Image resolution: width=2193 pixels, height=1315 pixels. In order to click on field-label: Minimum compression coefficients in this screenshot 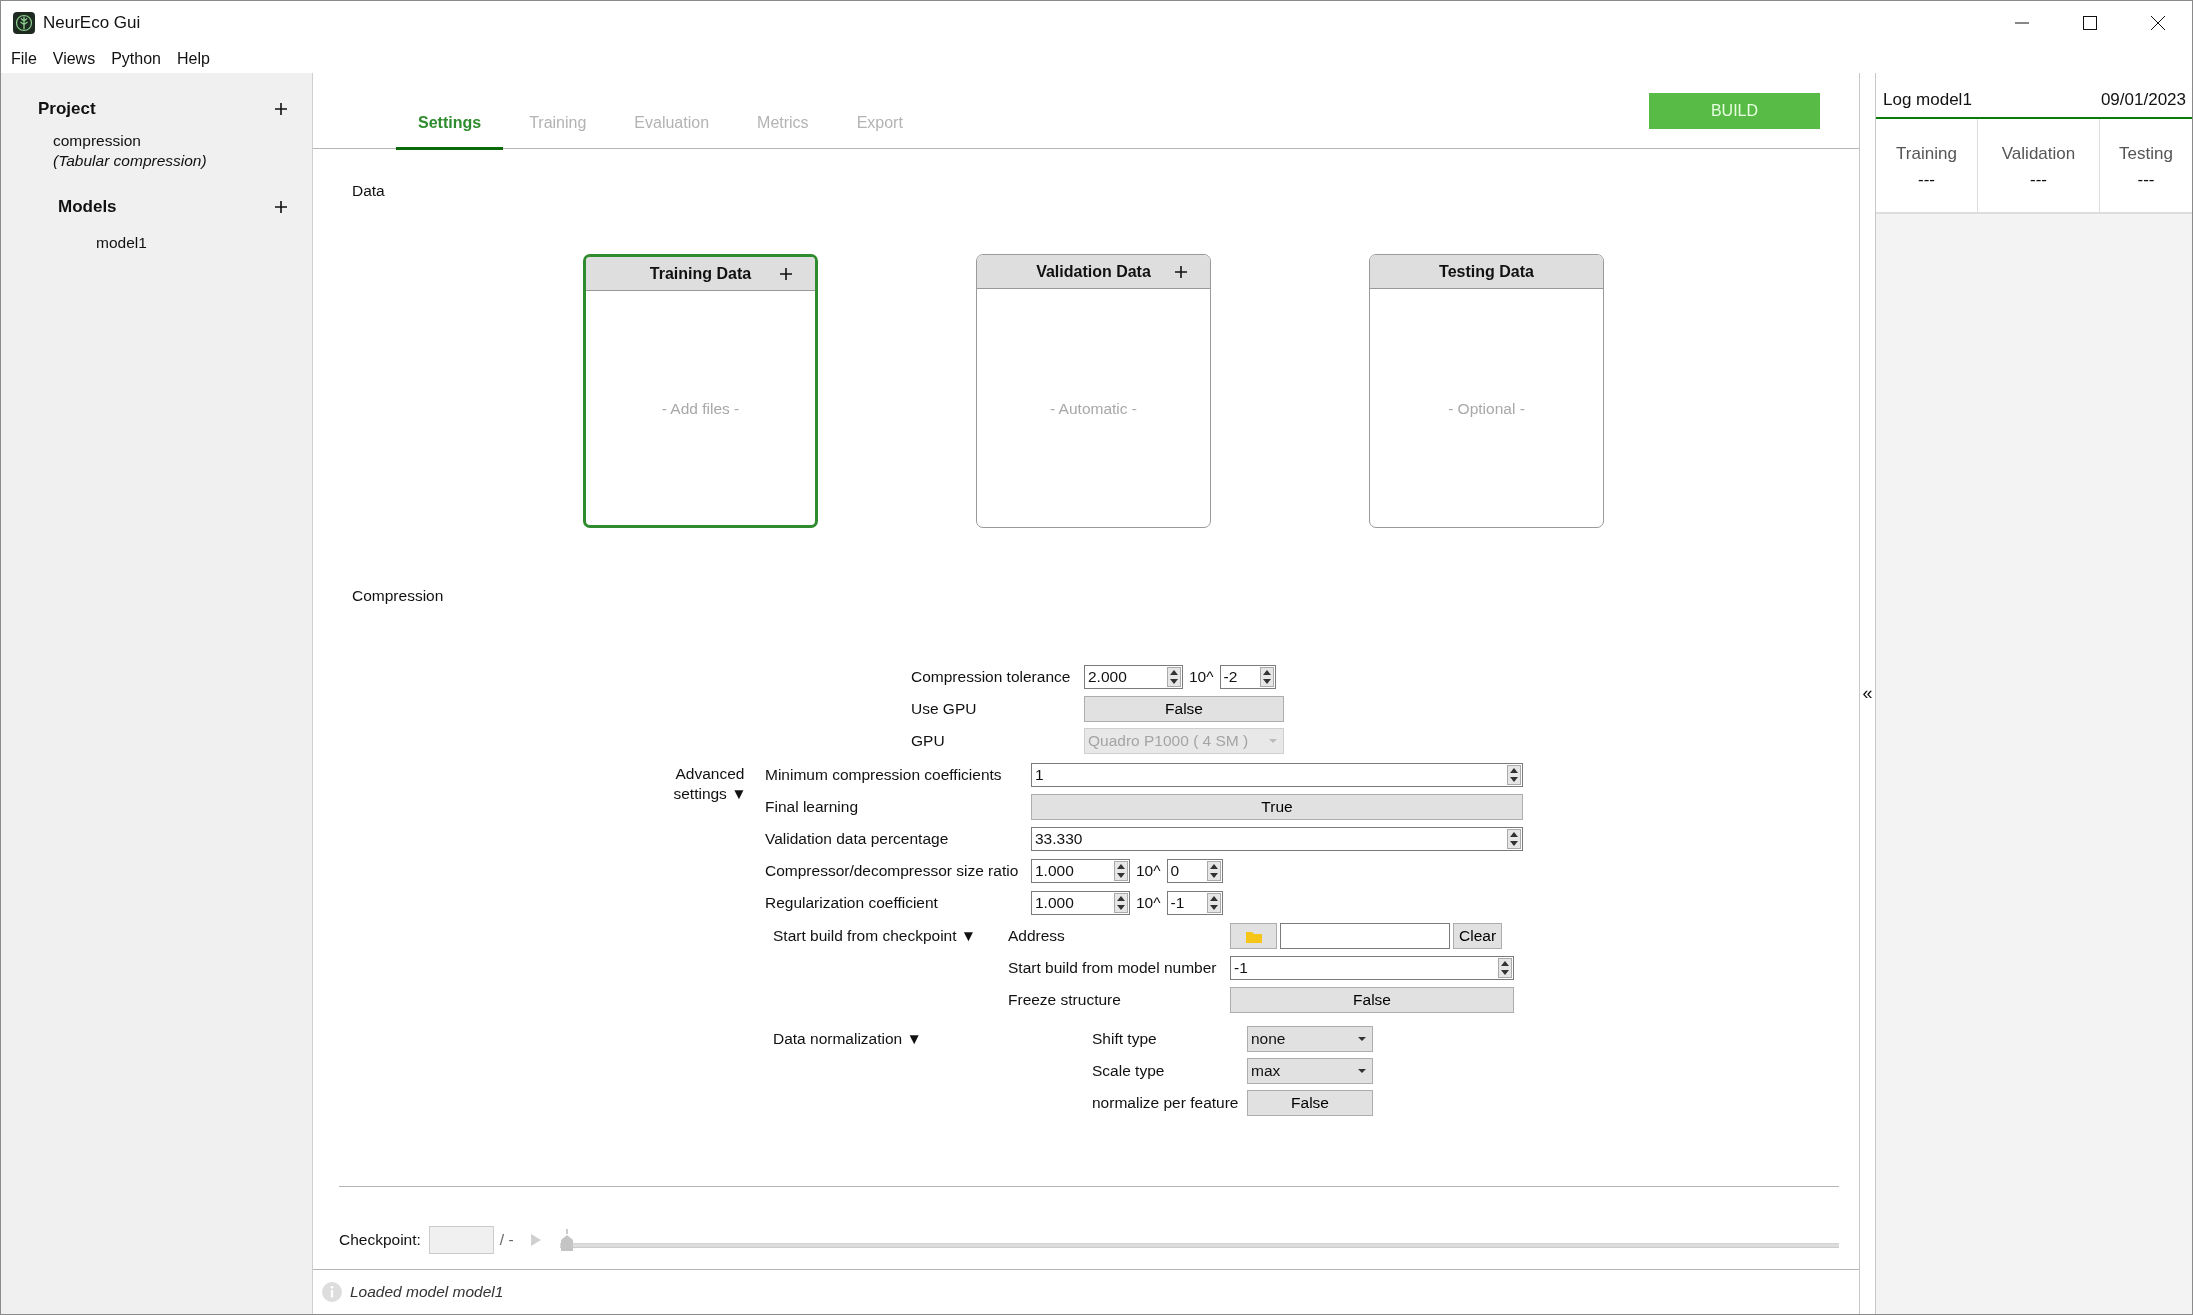, I will do `click(884, 775)`.